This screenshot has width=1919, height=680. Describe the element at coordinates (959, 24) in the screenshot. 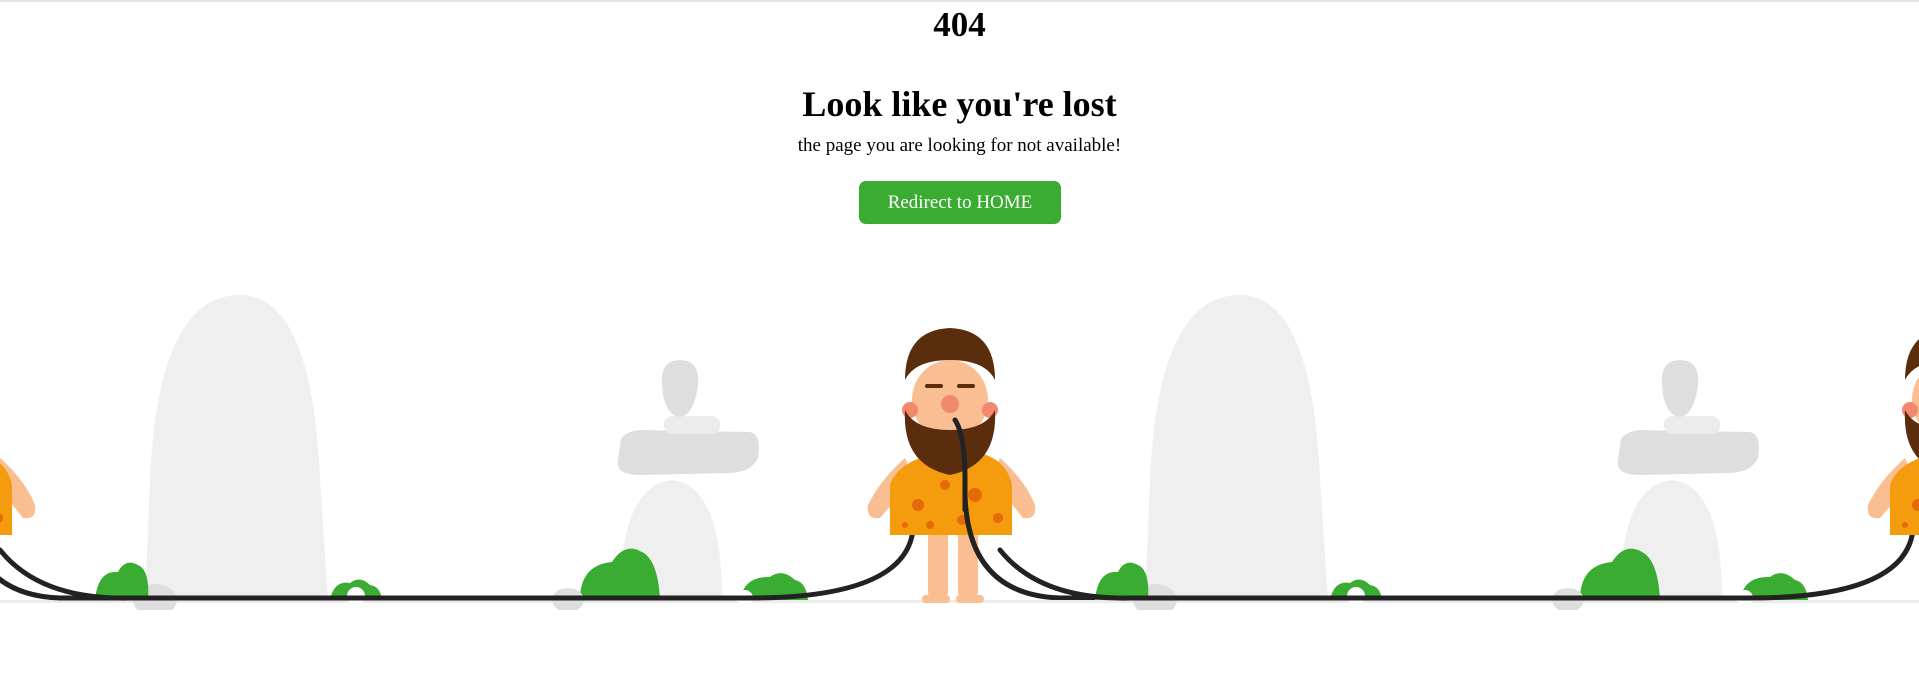

I see `error-code: 404` at that location.